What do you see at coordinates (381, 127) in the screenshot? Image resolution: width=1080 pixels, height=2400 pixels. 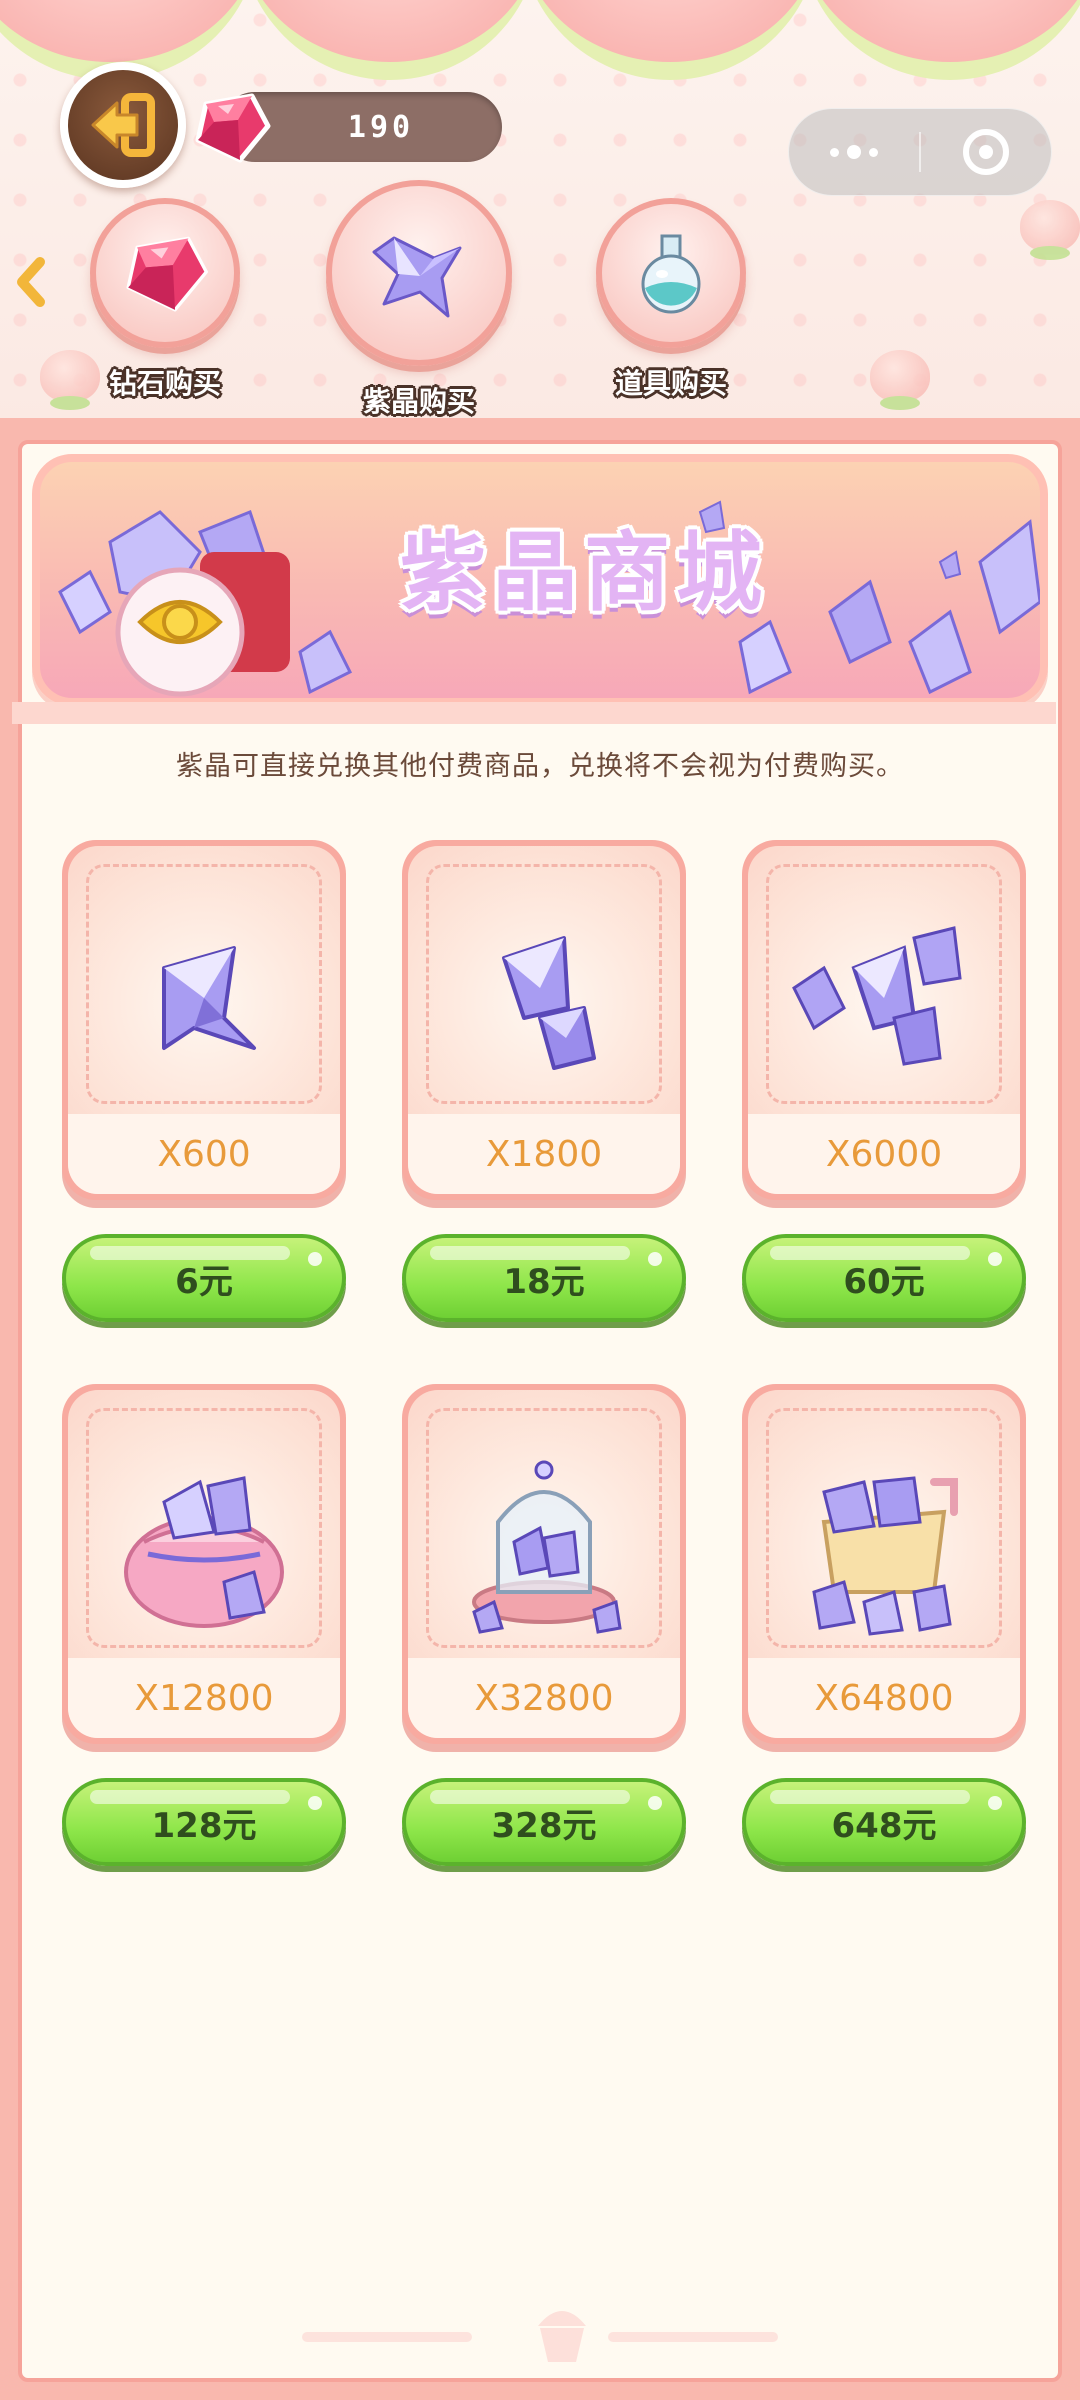 I see `gem-balance-value: 190` at bounding box center [381, 127].